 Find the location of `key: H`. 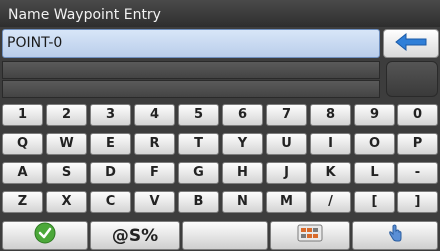

key: H is located at coordinates (242, 173).